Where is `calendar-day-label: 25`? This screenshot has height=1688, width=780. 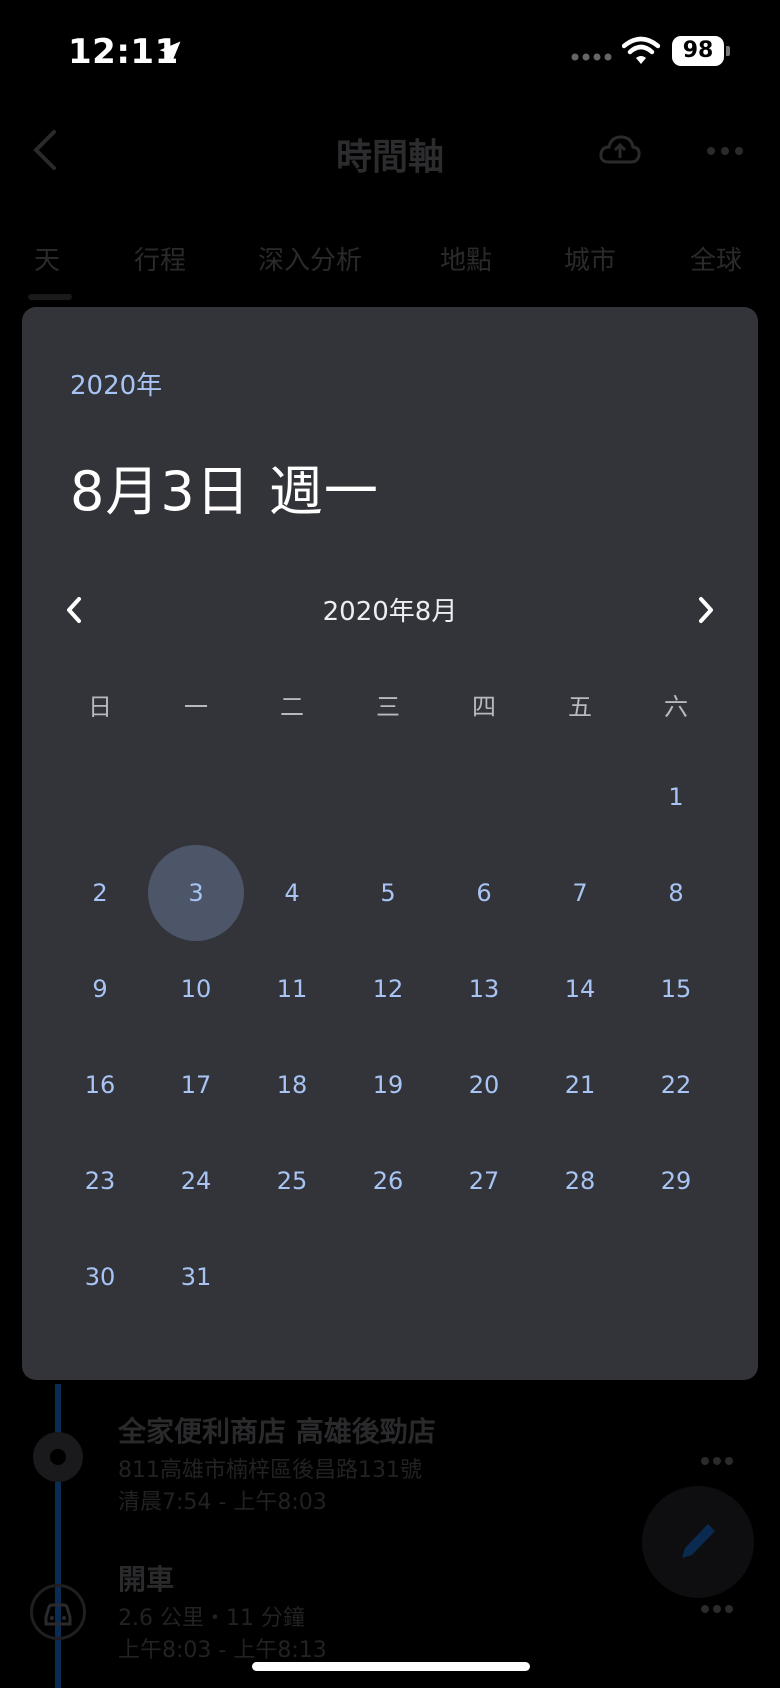
calendar-day-label: 25 is located at coordinates (292, 1181).